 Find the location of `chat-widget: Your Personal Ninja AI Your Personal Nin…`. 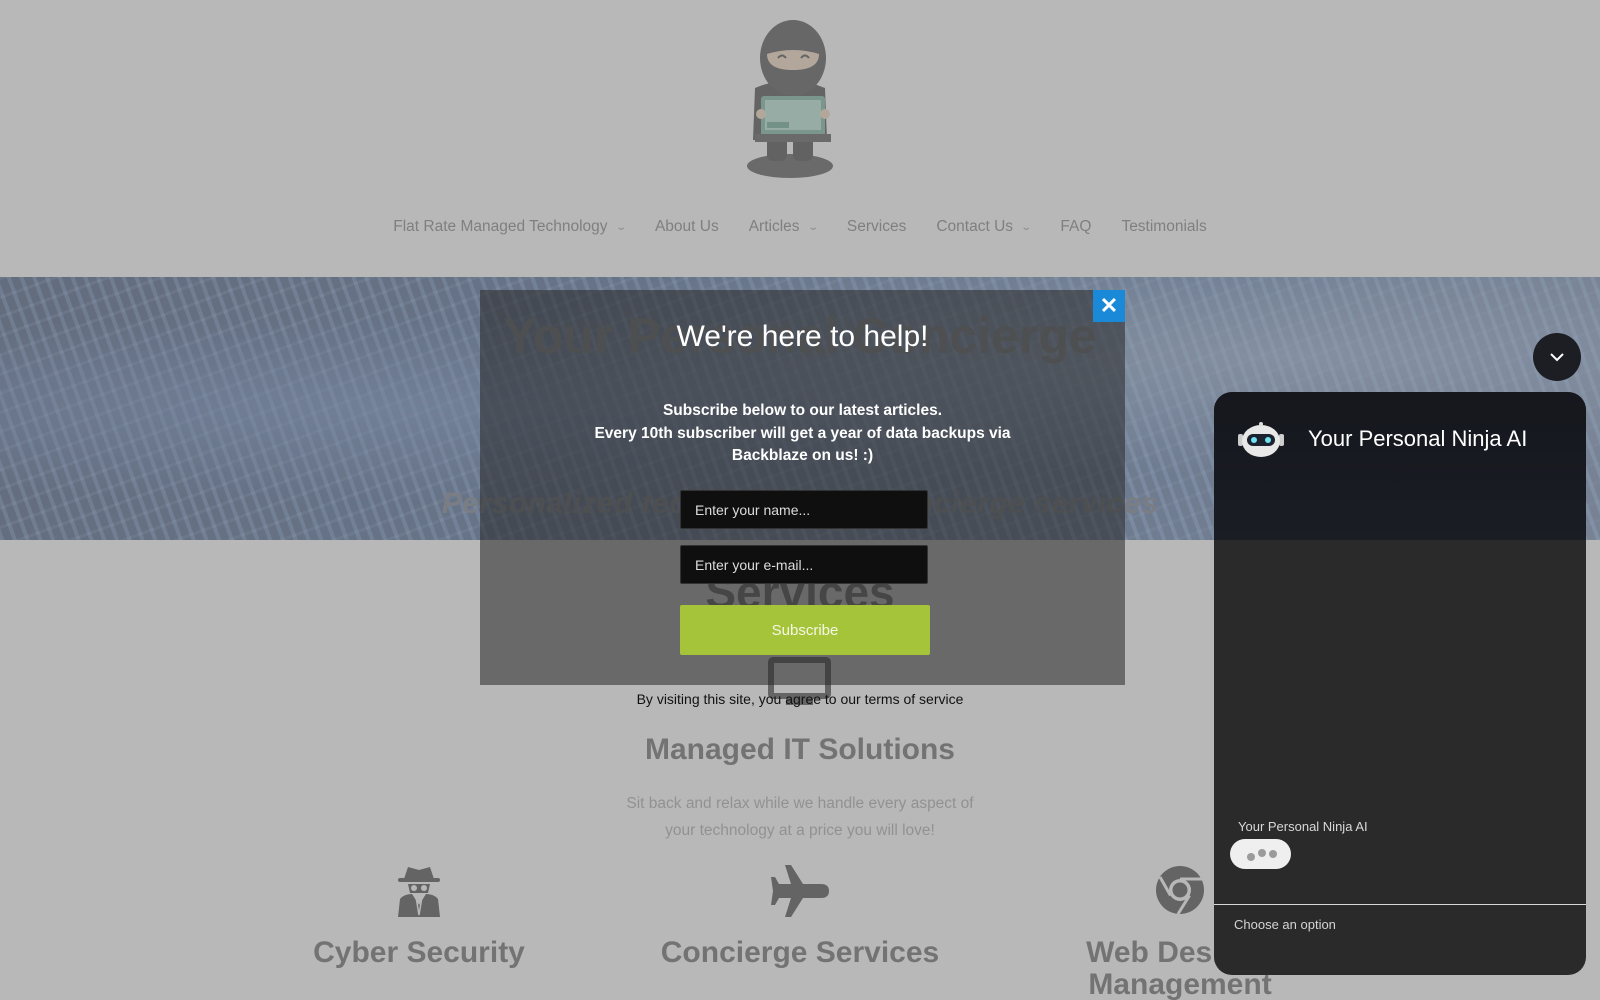

chat-widget: Your Personal Ninja AI Your Personal Nin… is located at coordinates (1400, 683).